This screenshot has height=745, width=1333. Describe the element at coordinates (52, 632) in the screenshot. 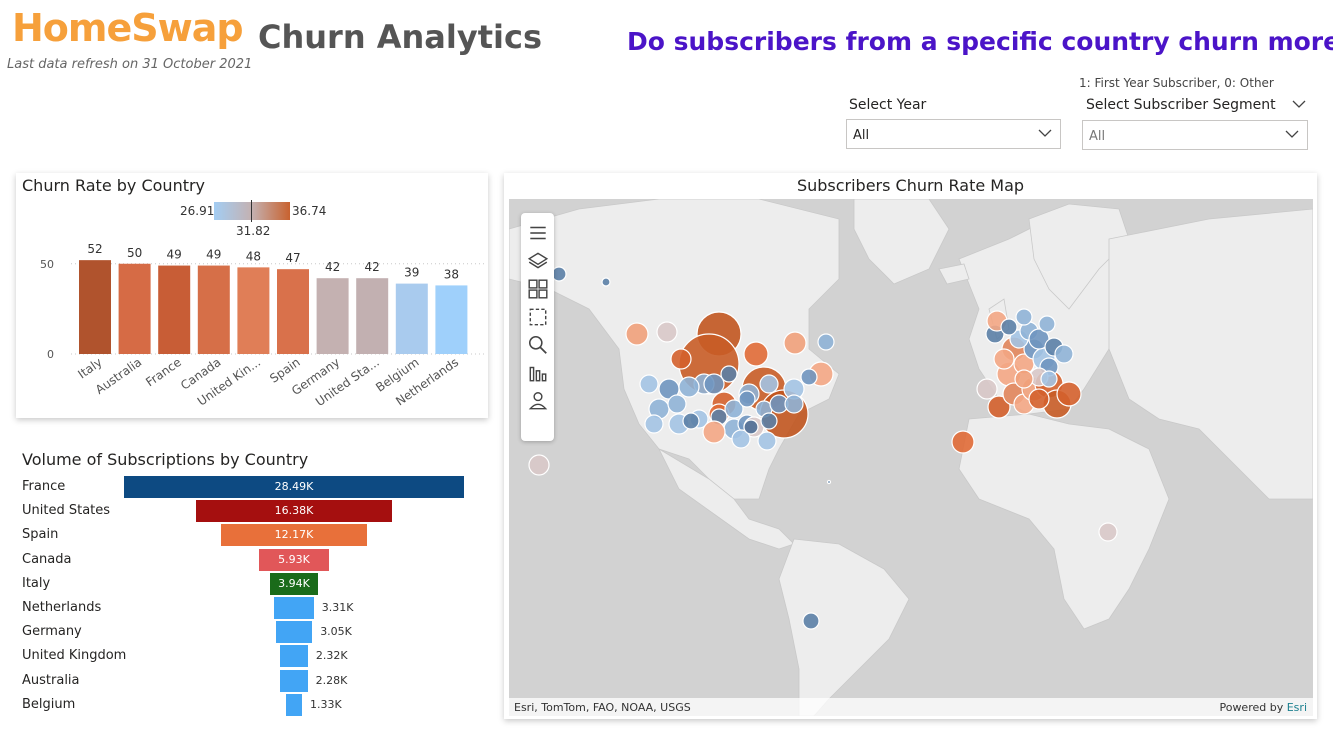

I see `funnel-category-label: Germany` at that location.